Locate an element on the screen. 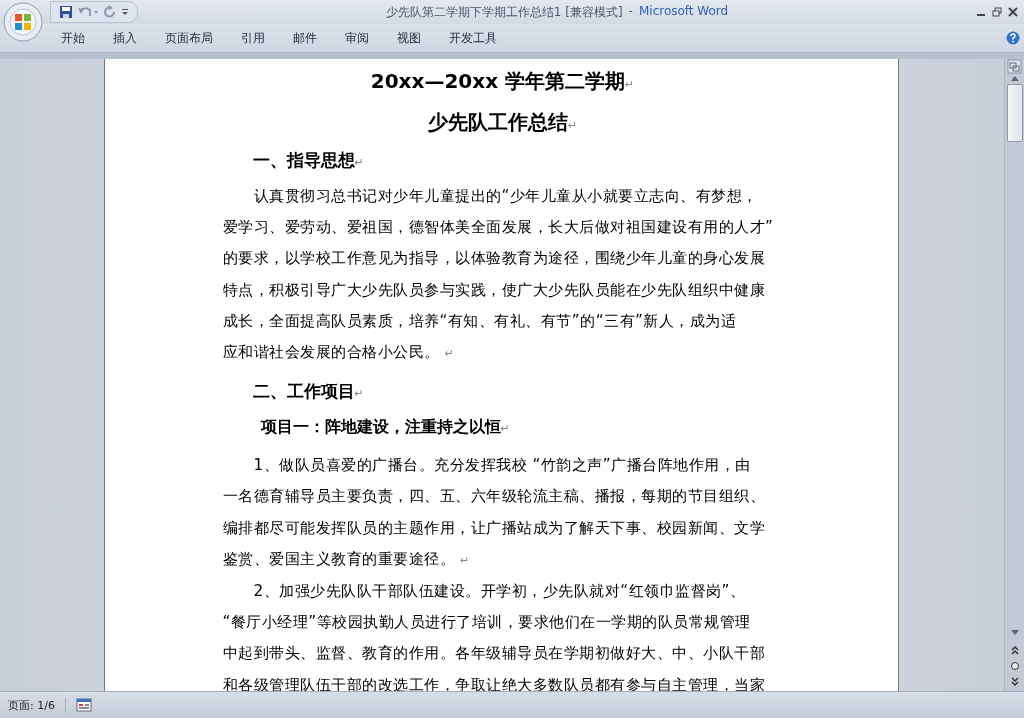 The height and width of the screenshot is (718, 1024). section-heading: 一、指导思想 is located at coordinates (303, 160).